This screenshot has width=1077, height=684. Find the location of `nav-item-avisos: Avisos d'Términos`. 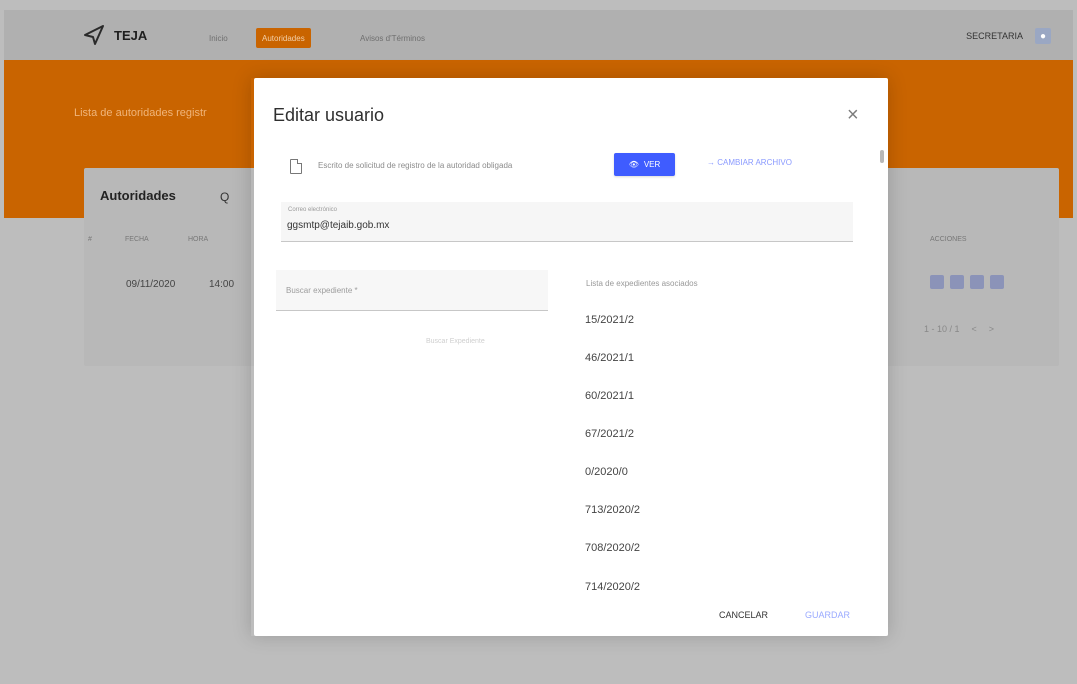

nav-item-avisos: Avisos d'Términos is located at coordinates (392, 38).